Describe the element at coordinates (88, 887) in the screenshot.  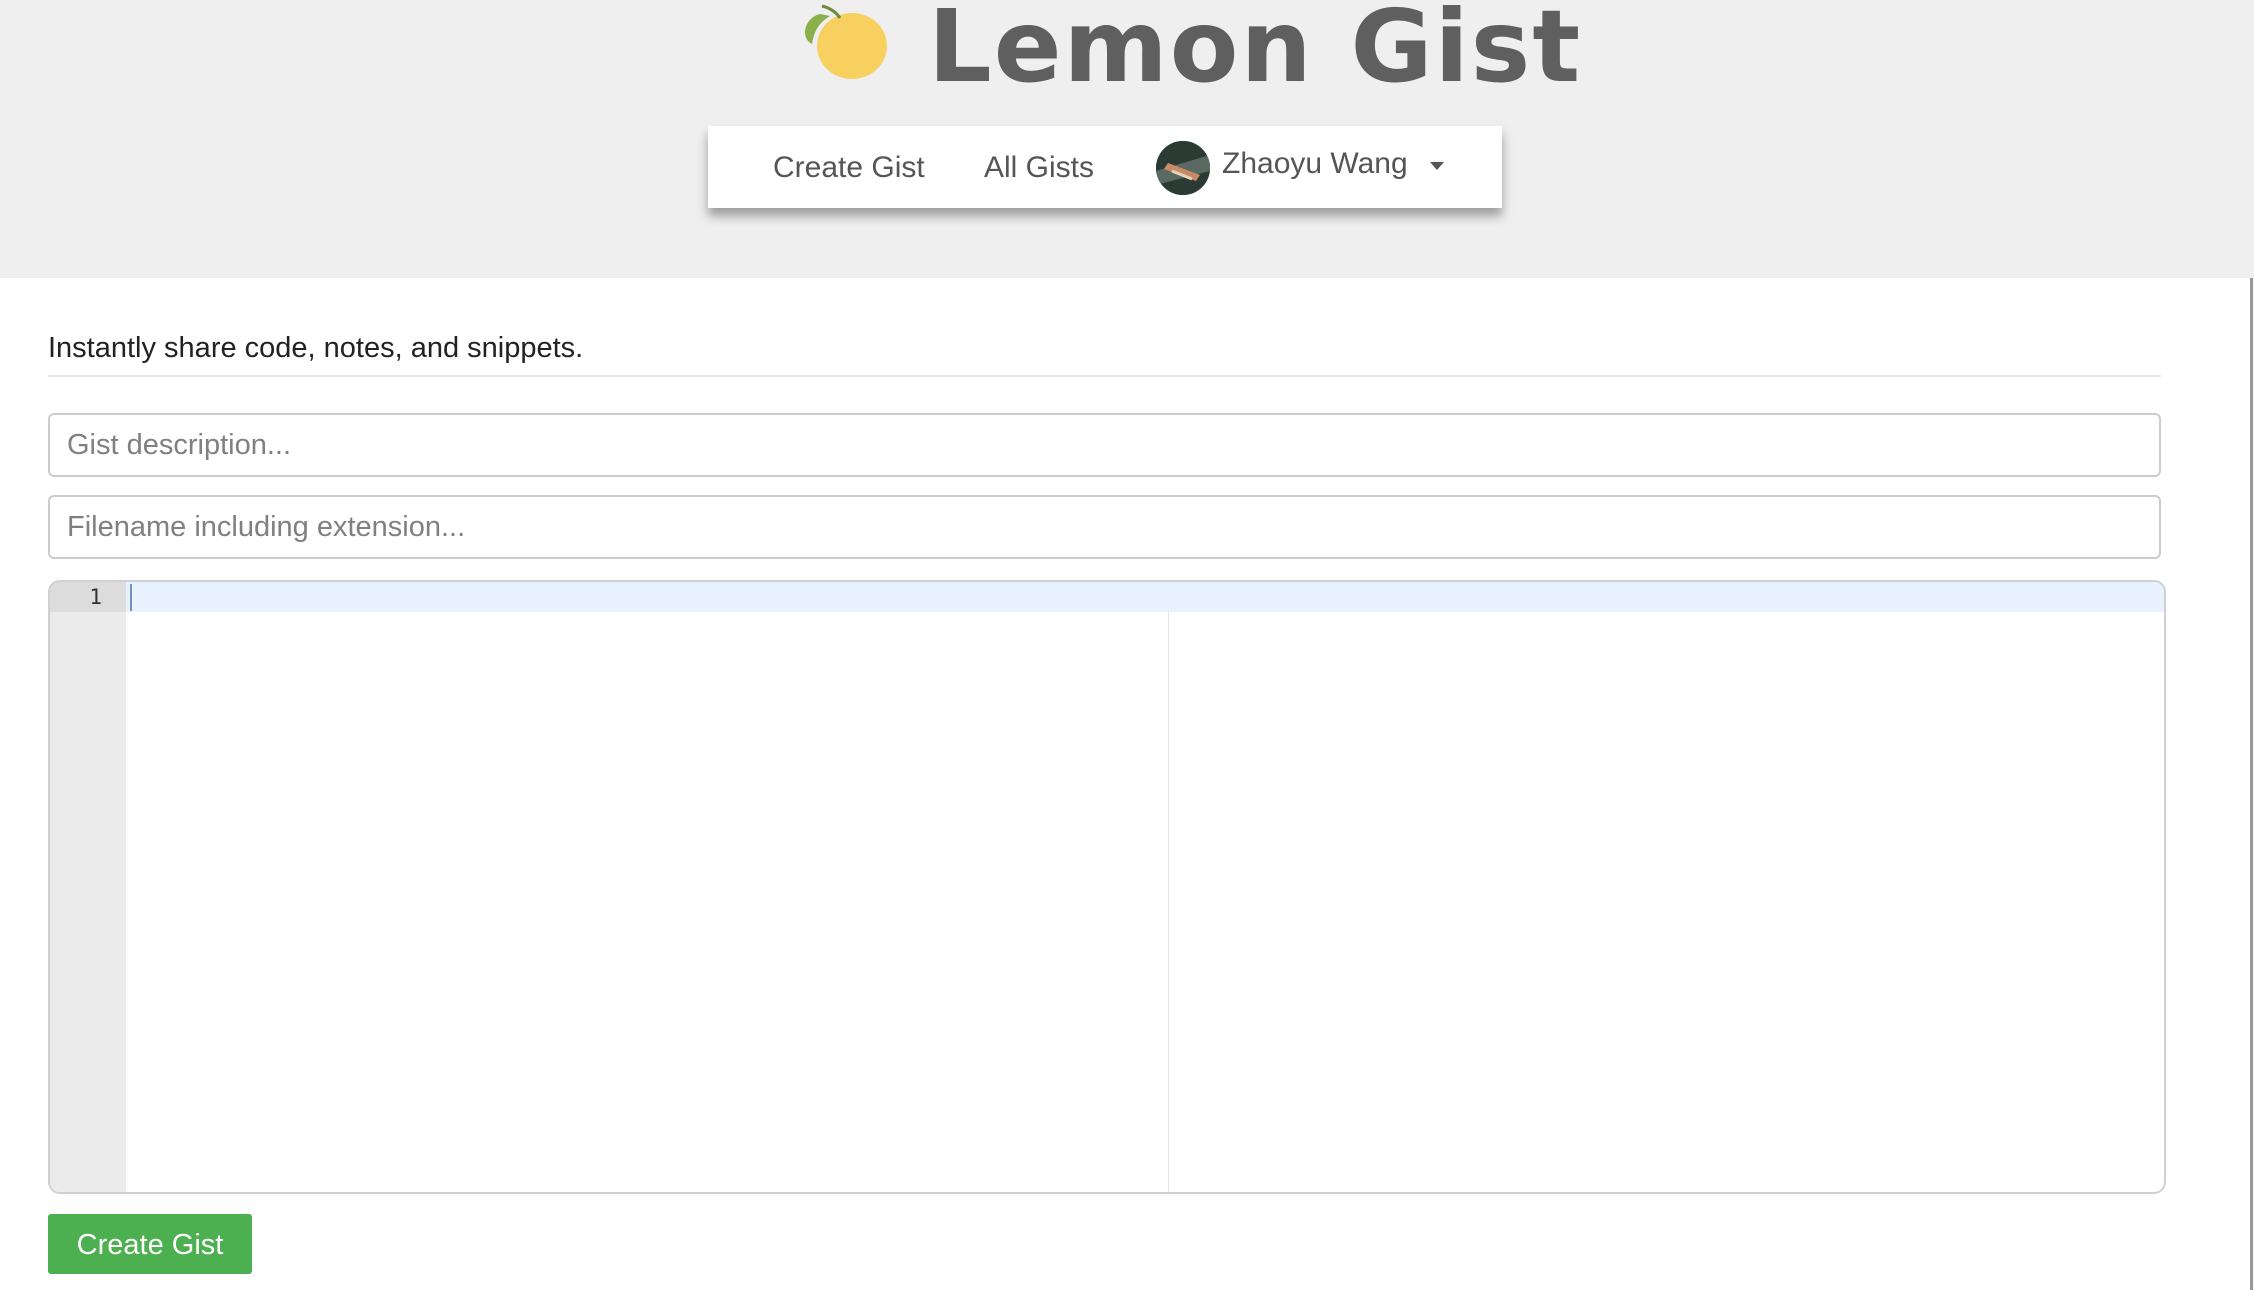
I see `editor-gutter` at that location.